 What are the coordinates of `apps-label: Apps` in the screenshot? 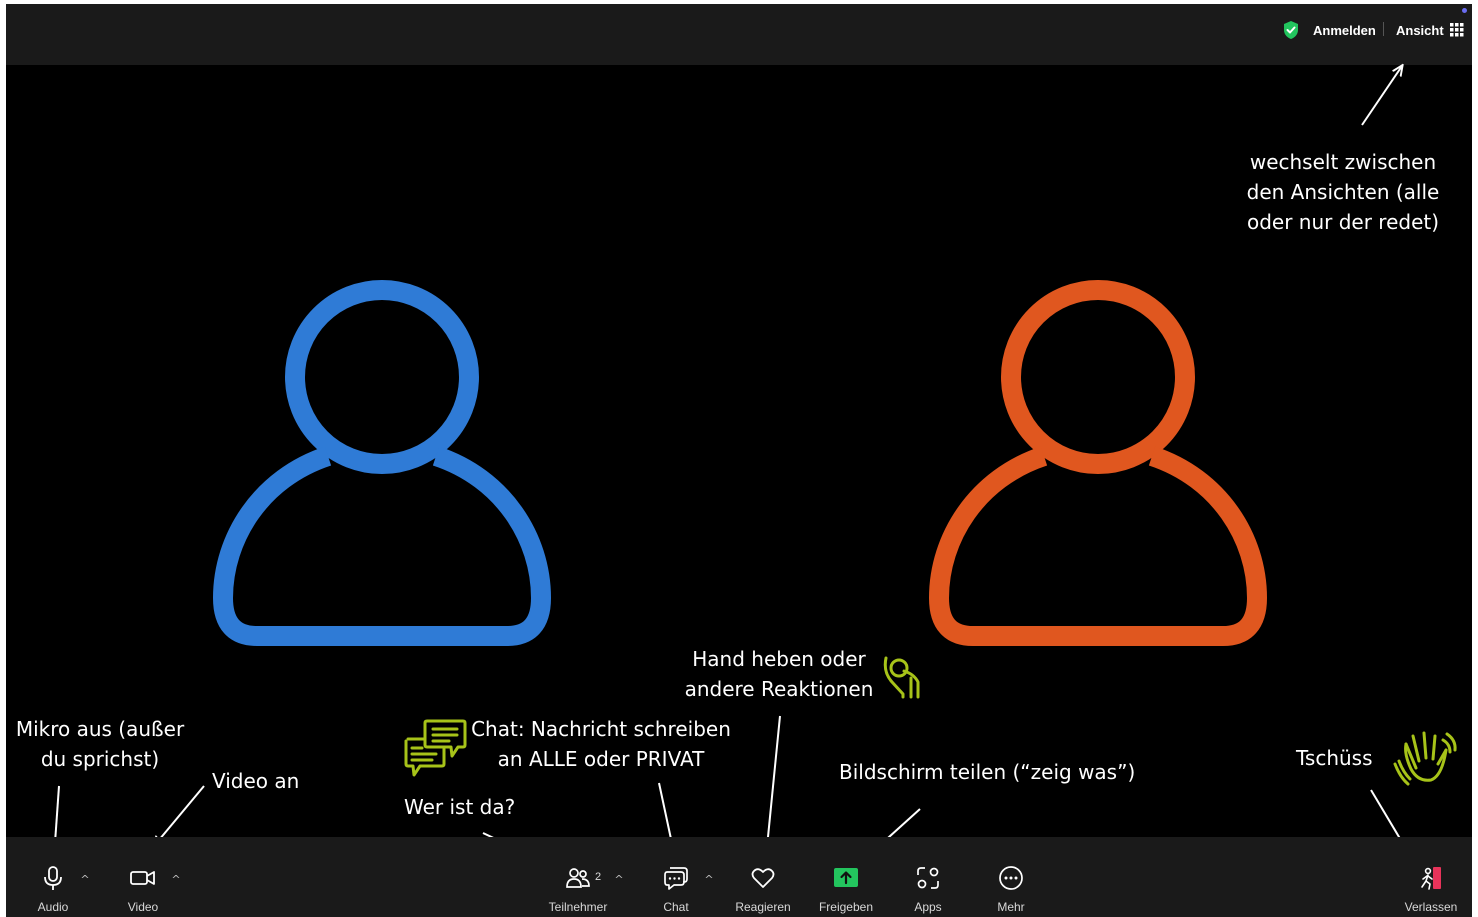 It's located at (928, 907).